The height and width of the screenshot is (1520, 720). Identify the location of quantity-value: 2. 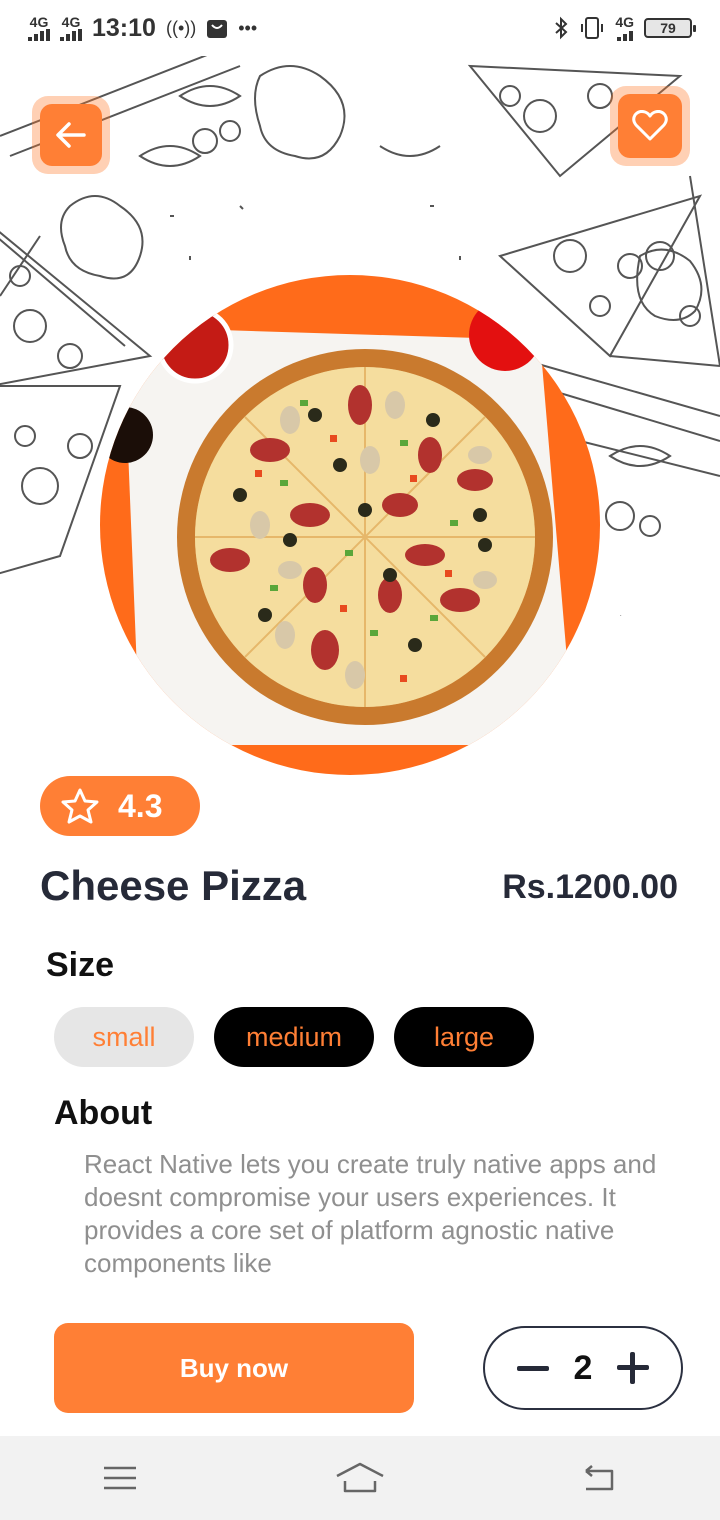
(583, 1367).